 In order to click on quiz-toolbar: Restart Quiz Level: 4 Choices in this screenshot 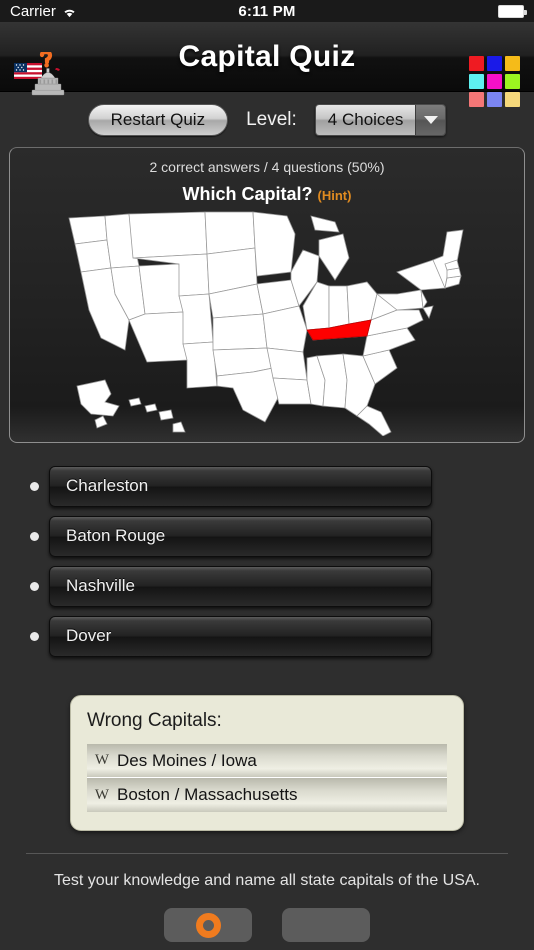, I will do `click(267, 118)`.